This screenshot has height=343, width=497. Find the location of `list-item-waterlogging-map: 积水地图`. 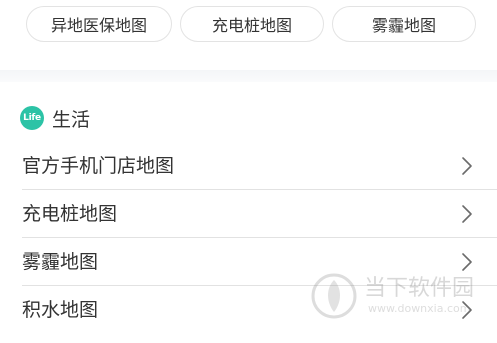

list-item-waterlogging-map: 积水地图 is located at coordinates (248, 310).